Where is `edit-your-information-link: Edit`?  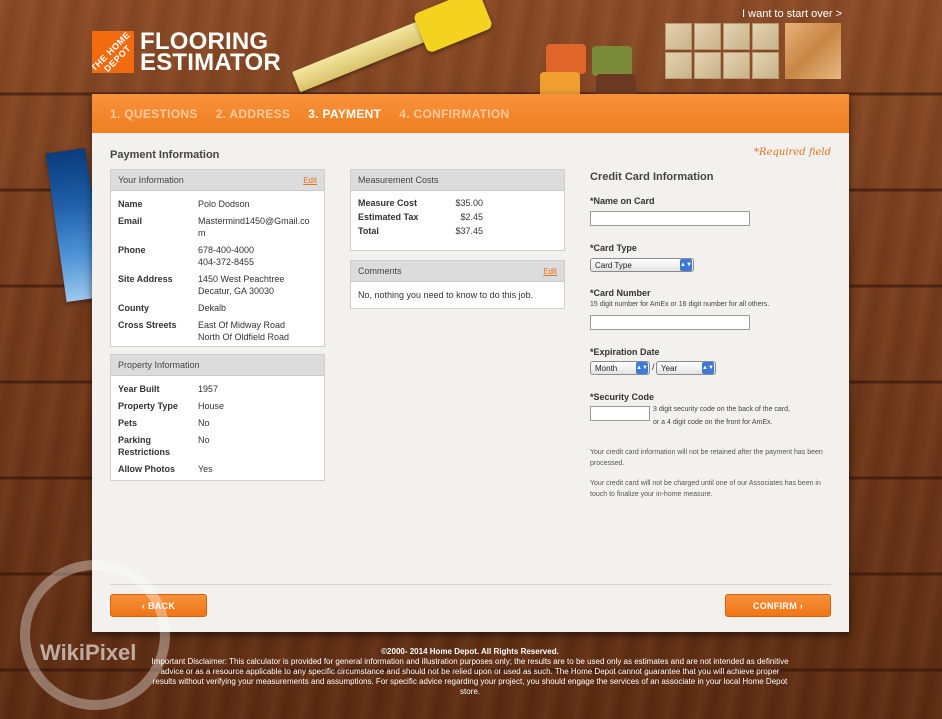
edit-your-information-link: Edit is located at coordinates (310, 180).